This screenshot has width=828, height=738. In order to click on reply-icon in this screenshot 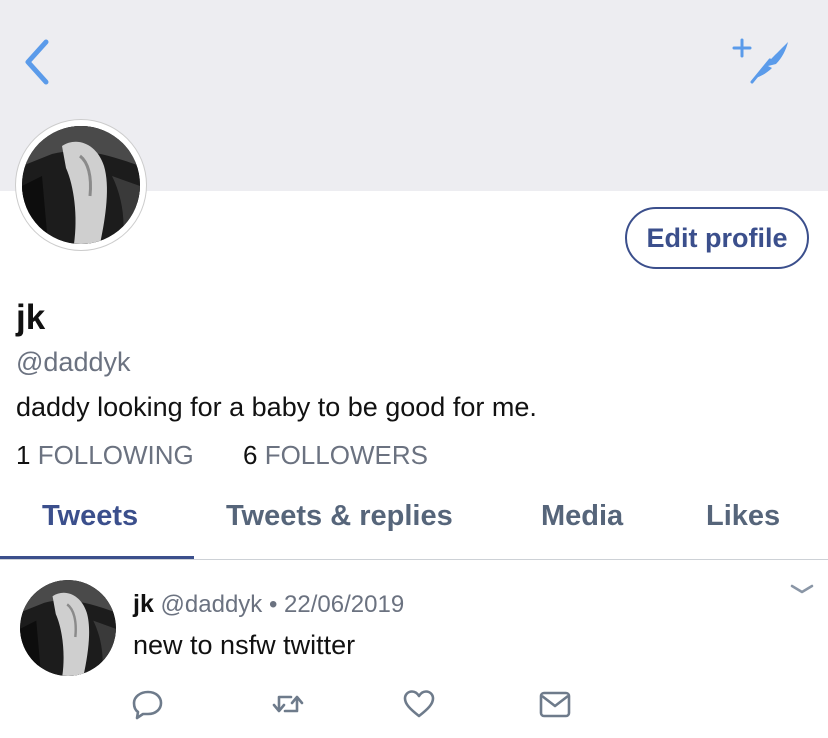, I will do `click(147, 705)`.